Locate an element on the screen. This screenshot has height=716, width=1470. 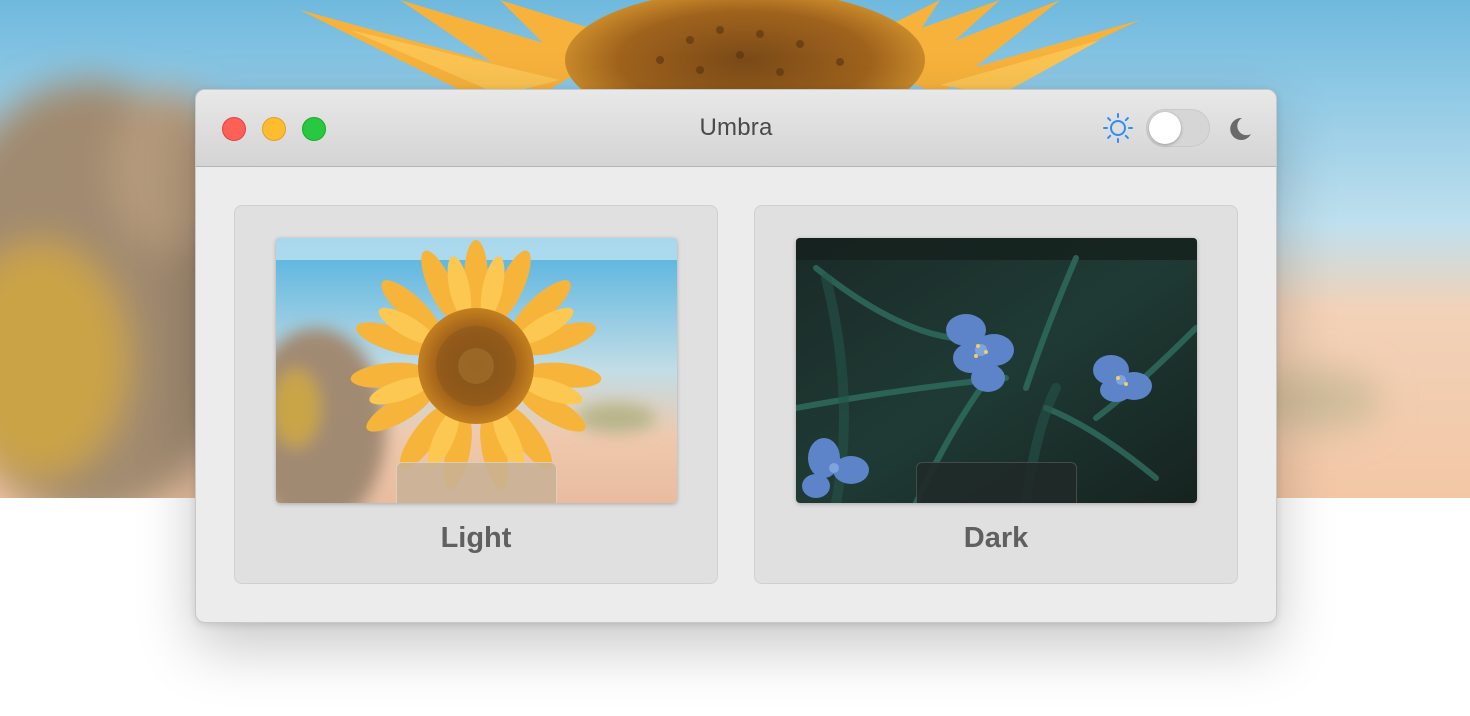
toggle-knob is located at coordinates (1165, 128).